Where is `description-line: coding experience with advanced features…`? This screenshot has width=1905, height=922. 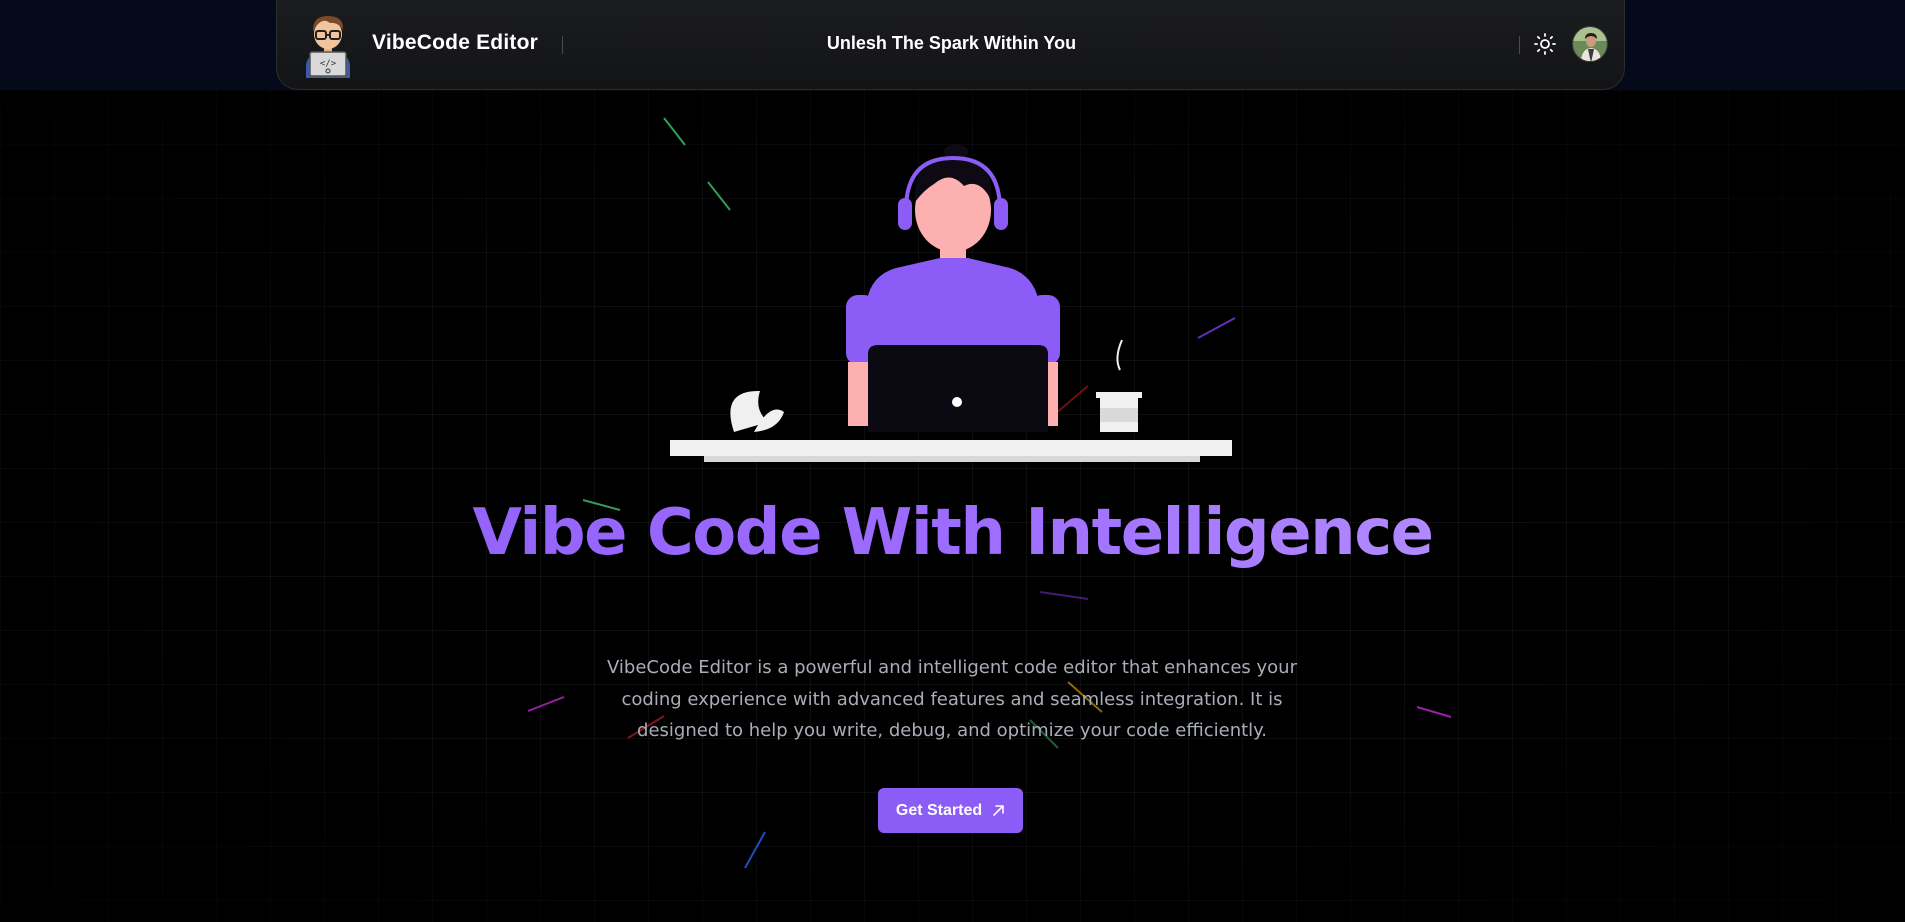 description-line: coding experience with advanced features… is located at coordinates (952, 699).